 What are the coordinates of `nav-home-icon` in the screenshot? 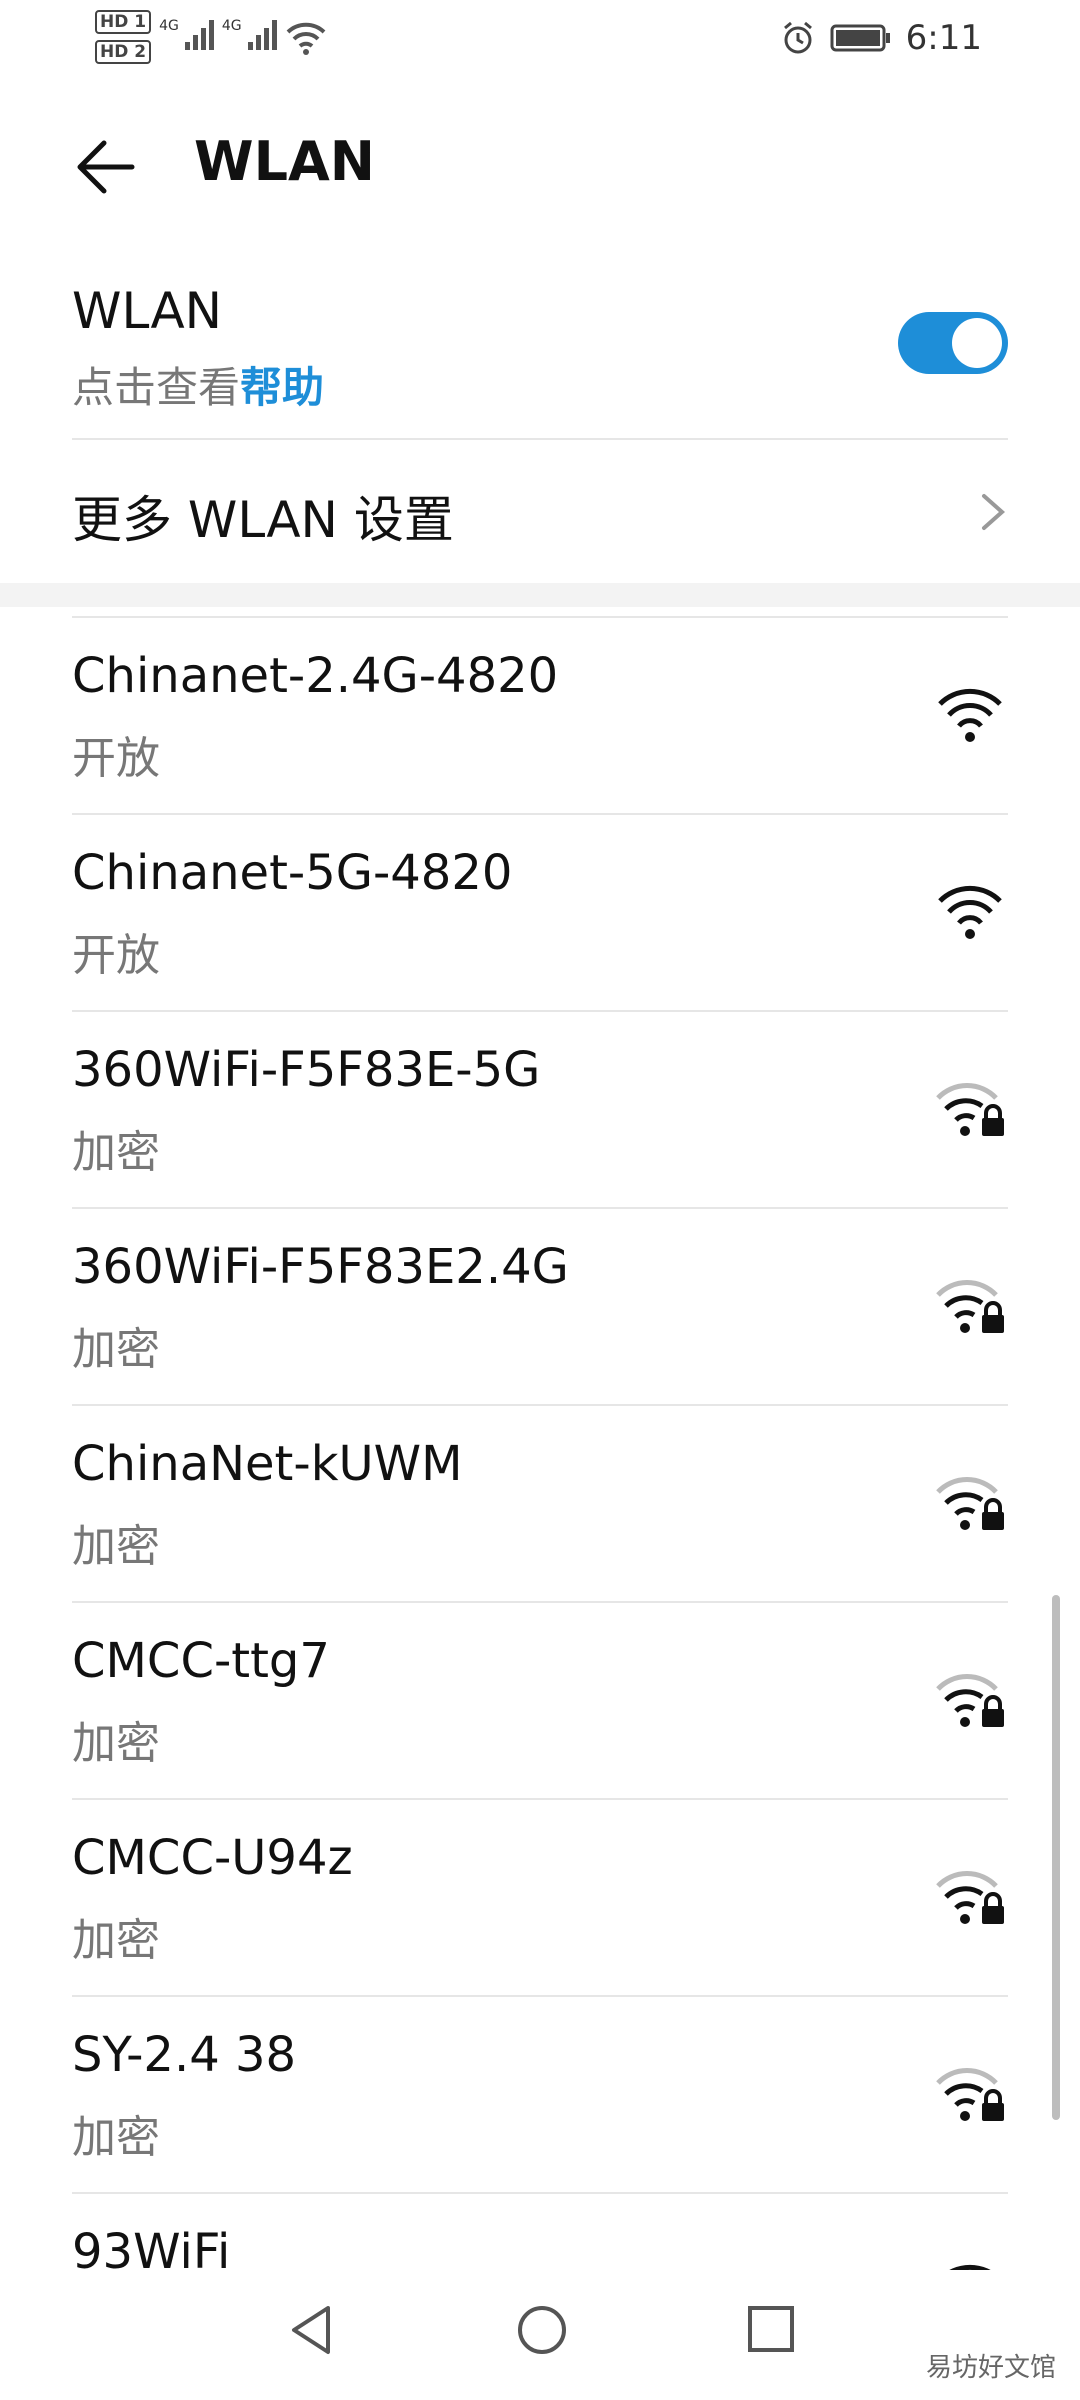 It's located at (542, 2330).